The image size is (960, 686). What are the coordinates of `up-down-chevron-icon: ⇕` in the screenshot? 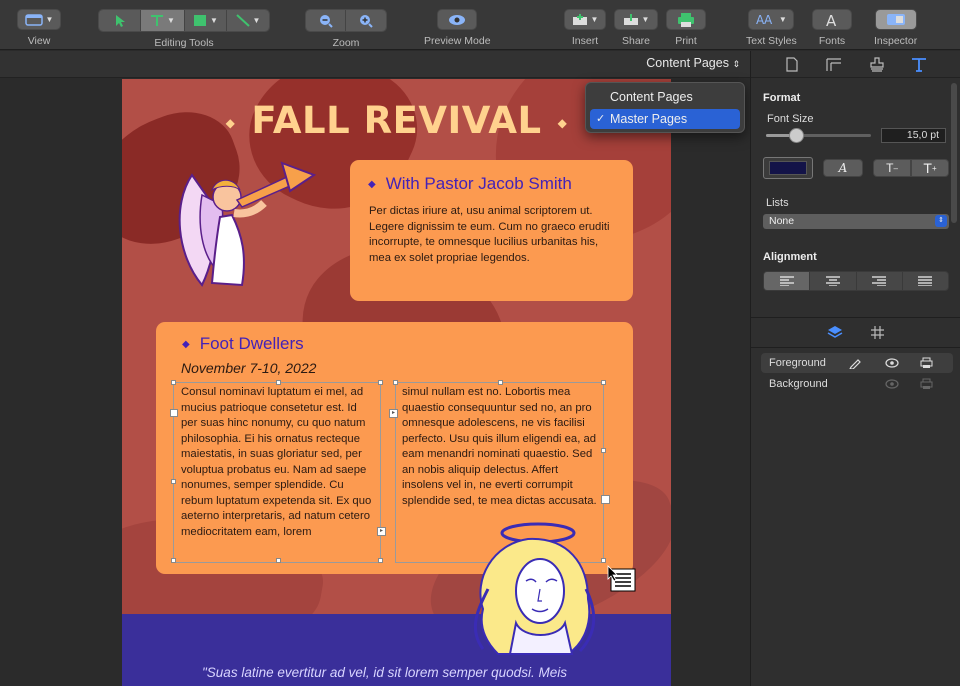 It's located at (736, 64).